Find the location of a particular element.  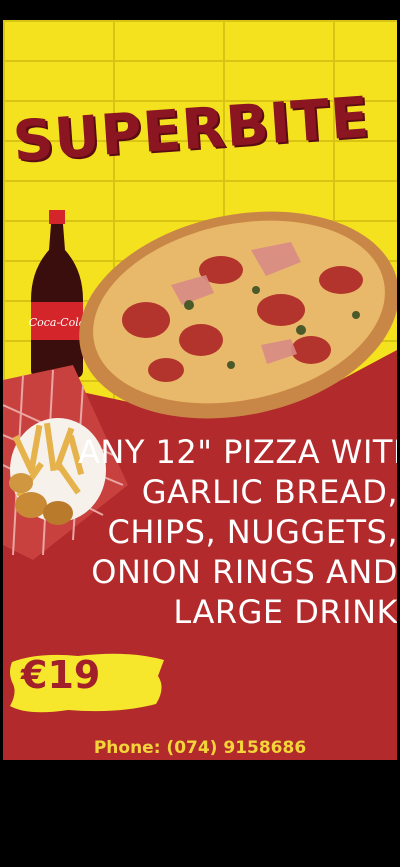

offer-line: CHIPS, NUGGETS, is located at coordinates (252, 532).